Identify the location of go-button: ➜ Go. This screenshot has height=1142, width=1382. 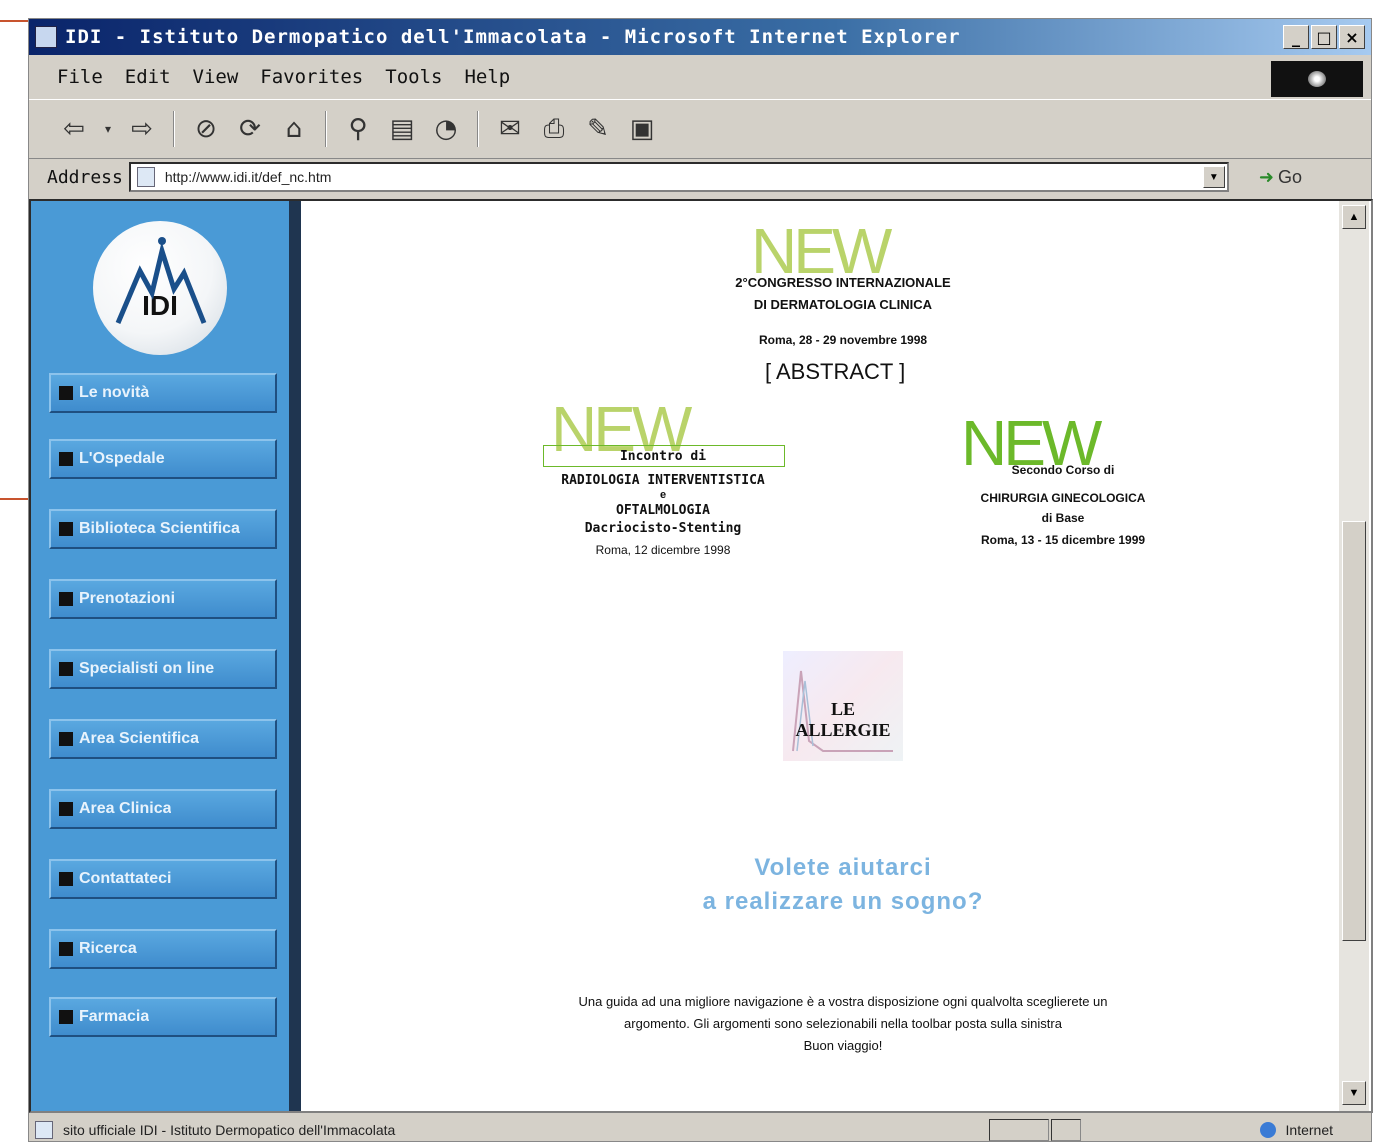
(1280, 177).